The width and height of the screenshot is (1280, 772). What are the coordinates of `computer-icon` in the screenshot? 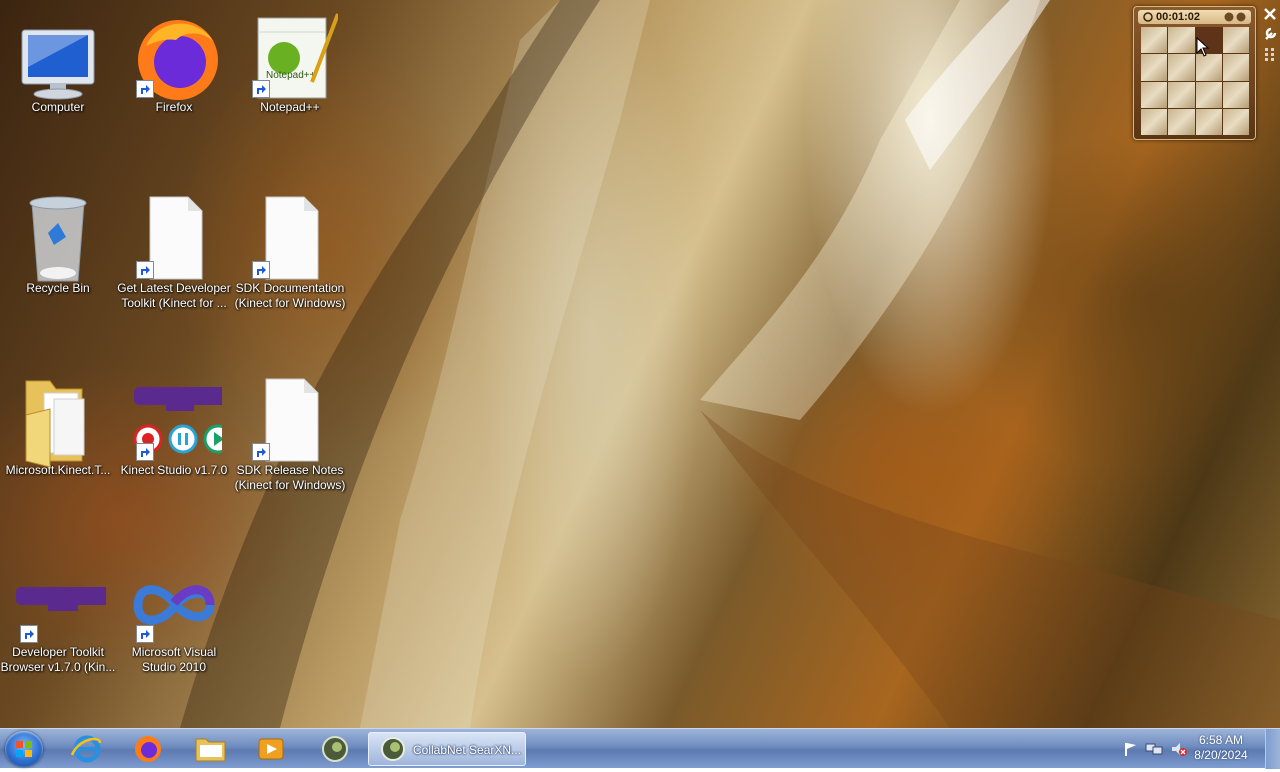 It's located at (58, 64).